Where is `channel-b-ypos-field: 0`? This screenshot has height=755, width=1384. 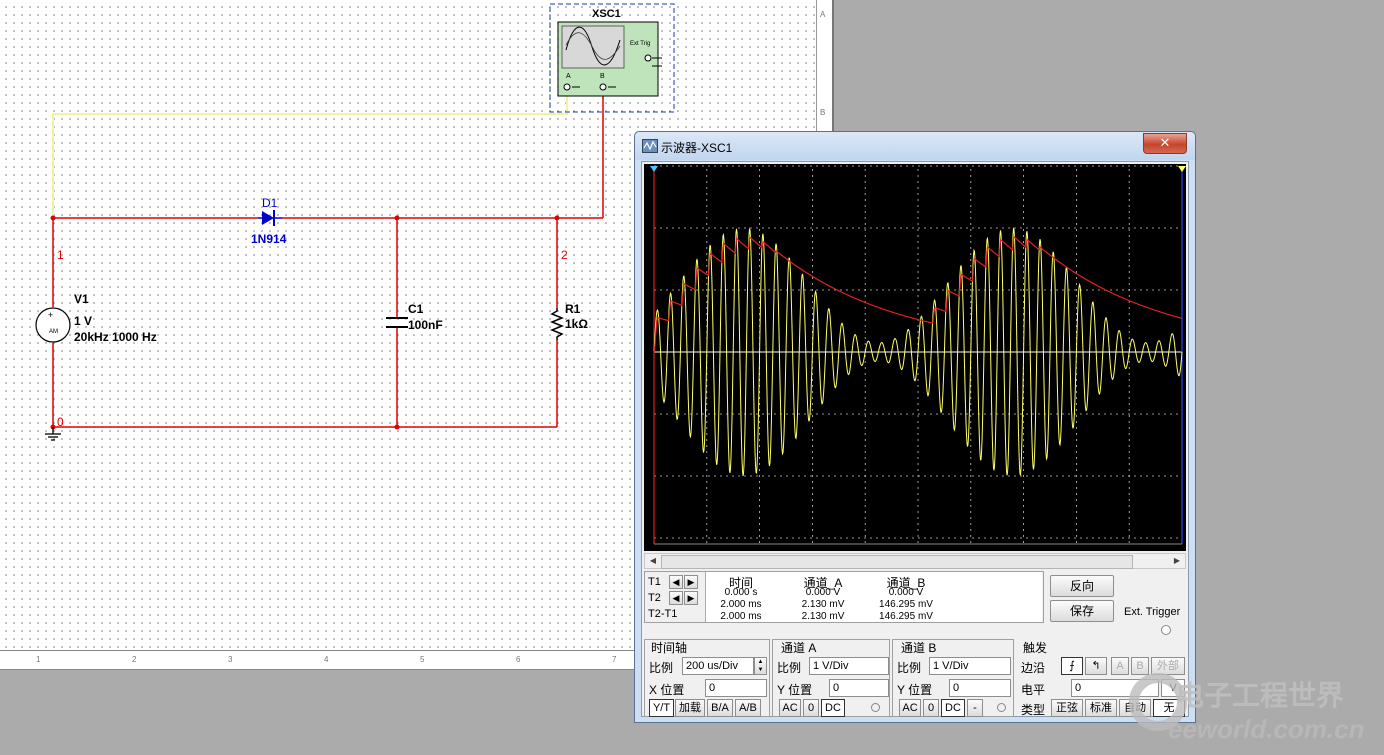 channel-b-ypos-field: 0 is located at coordinates (980, 688).